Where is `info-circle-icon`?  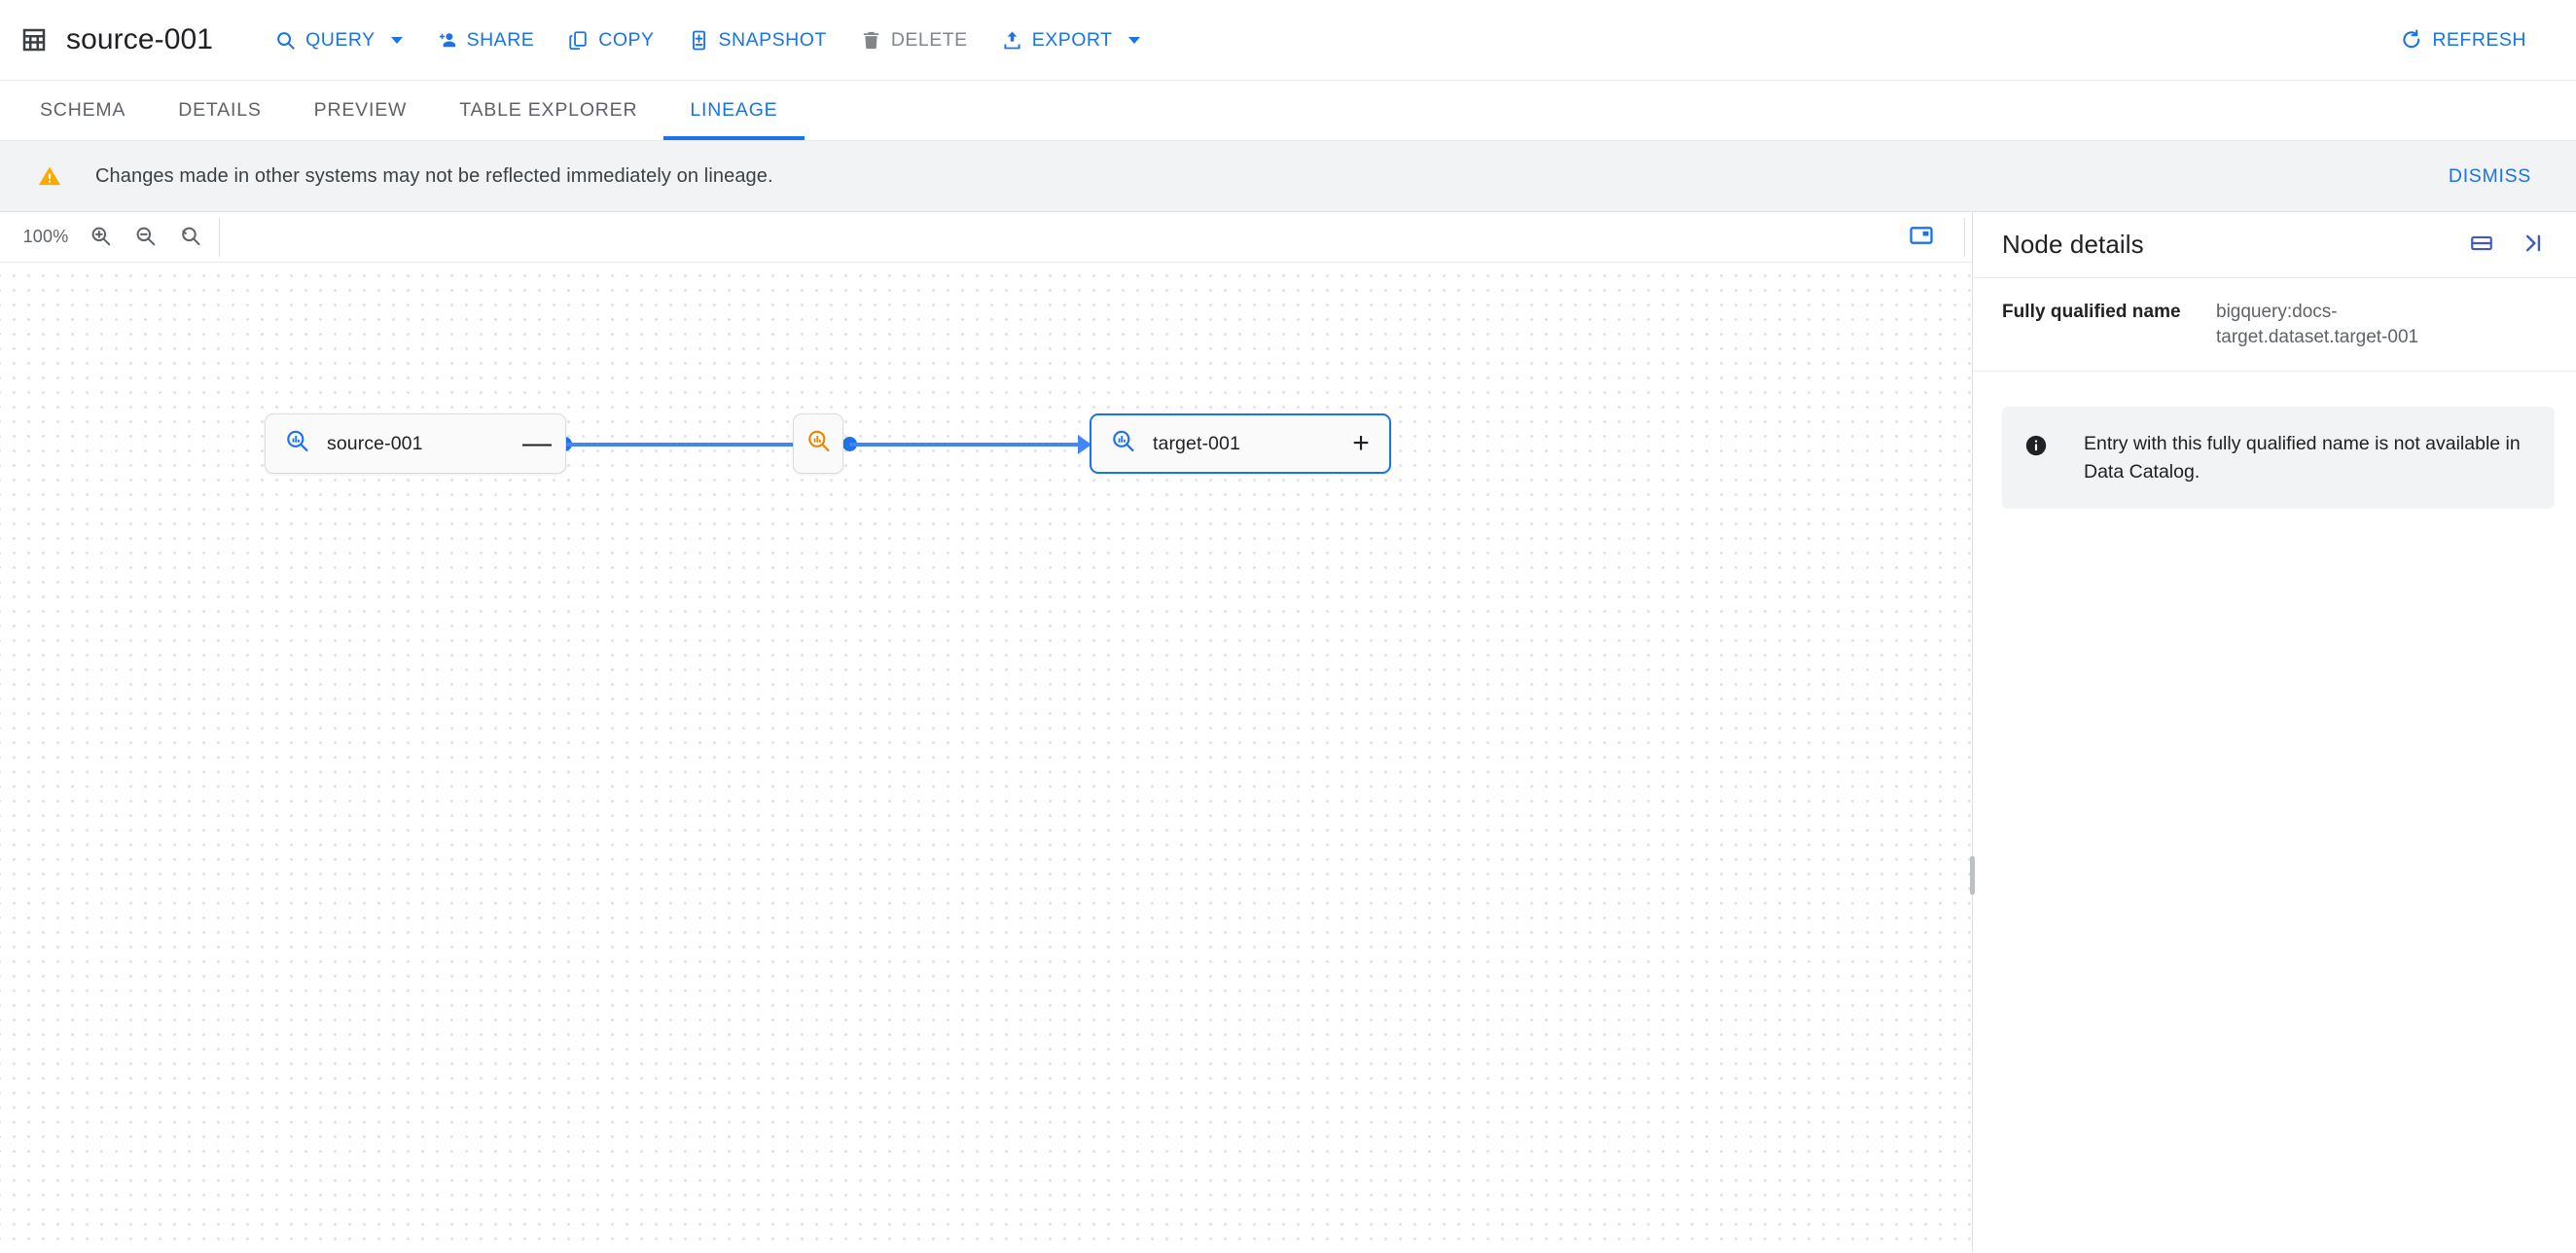
info-circle-icon is located at coordinates (2036, 445).